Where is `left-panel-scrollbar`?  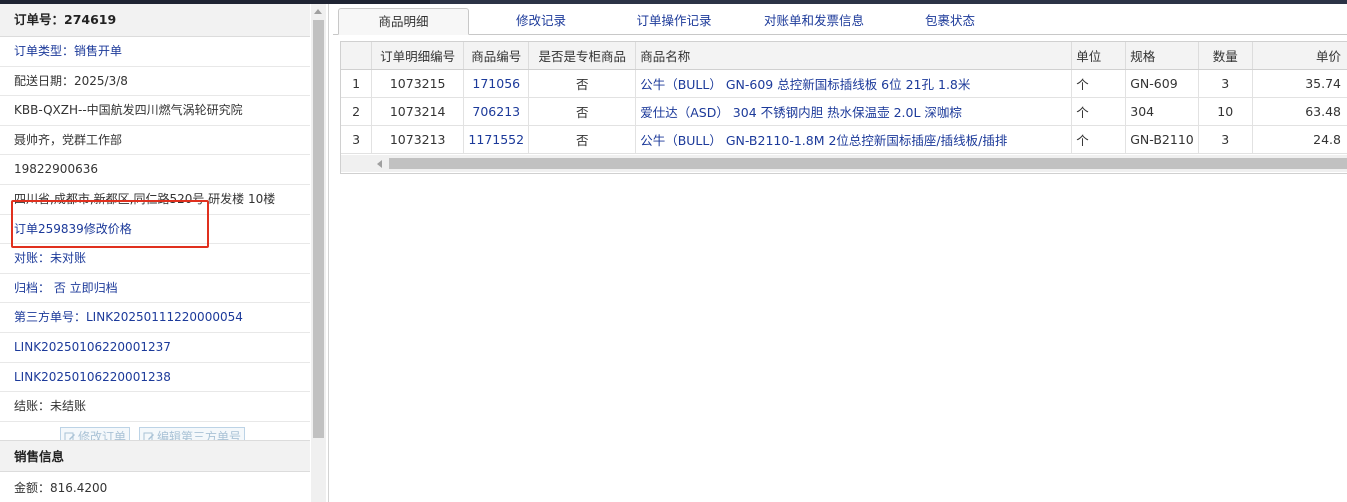
left-panel-scrollbar is located at coordinates (318, 253).